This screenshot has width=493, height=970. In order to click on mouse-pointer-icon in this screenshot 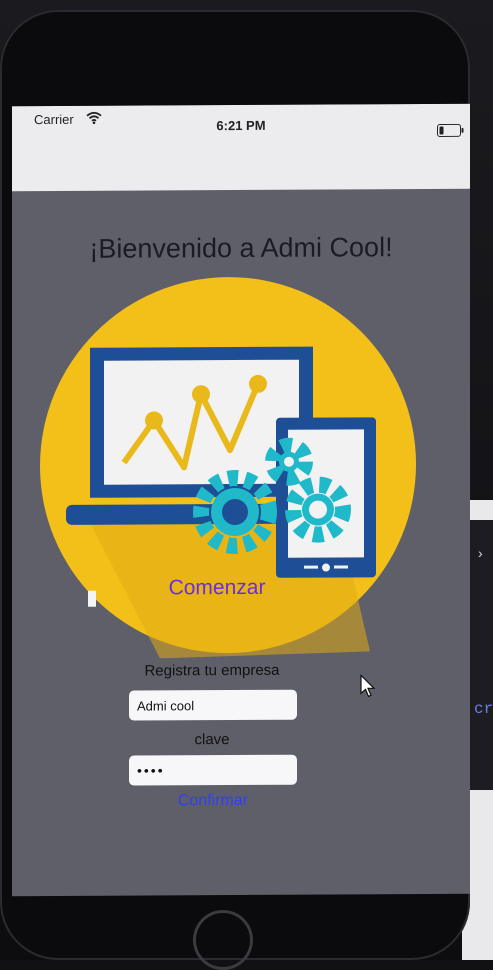, I will do `click(368, 686)`.